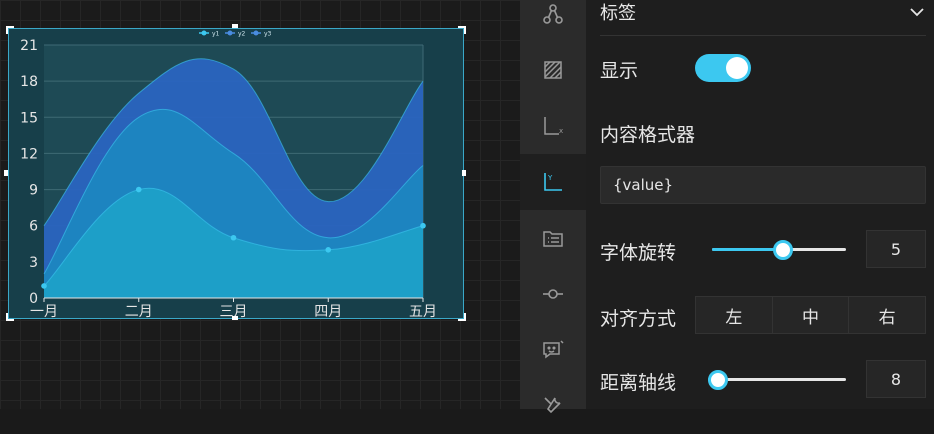  What do you see at coordinates (139, 312) in the screenshot?
I see `x-tick-label: 二月` at bounding box center [139, 312].